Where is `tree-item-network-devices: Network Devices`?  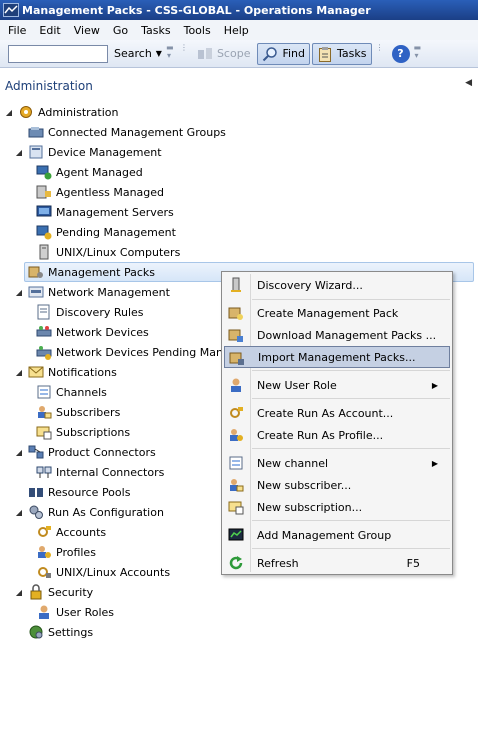 tree-item-network-devices: Network Devices is located at coordinates (92, 332).